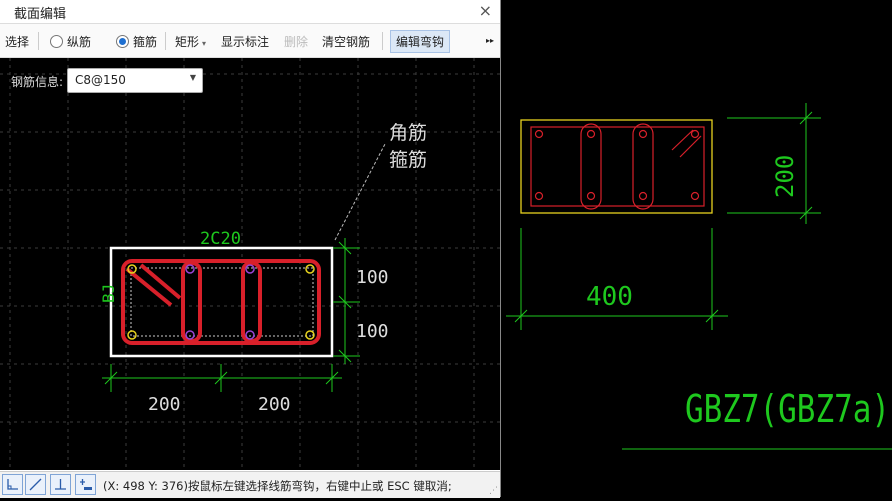  I want to click on ortho-icon, so click(12, 484).